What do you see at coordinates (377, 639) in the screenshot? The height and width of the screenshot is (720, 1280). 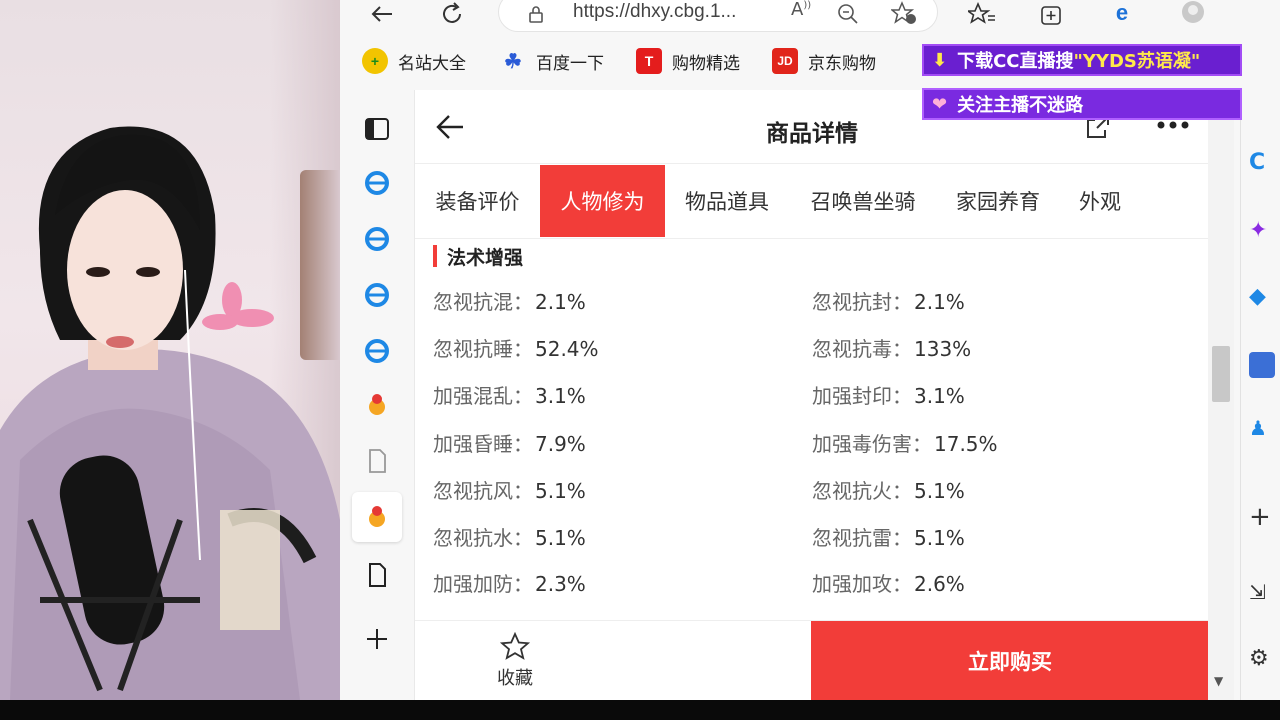 I see `new-tab-icon` at bounding box center [377, 639].